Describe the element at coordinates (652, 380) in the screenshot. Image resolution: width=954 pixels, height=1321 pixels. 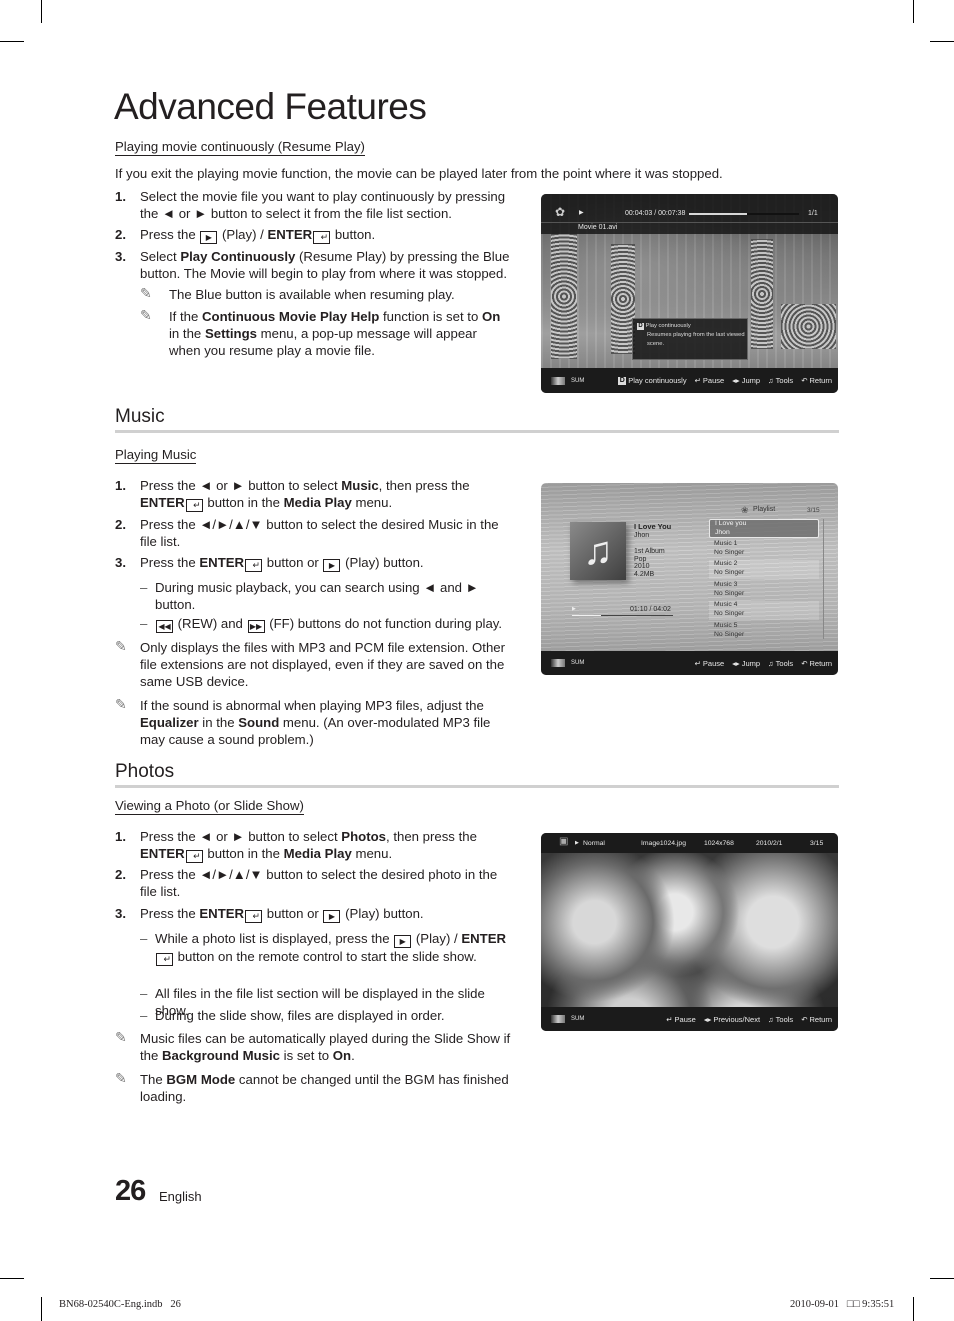
I see `play-continuously-button: D Play continuously` at that location.